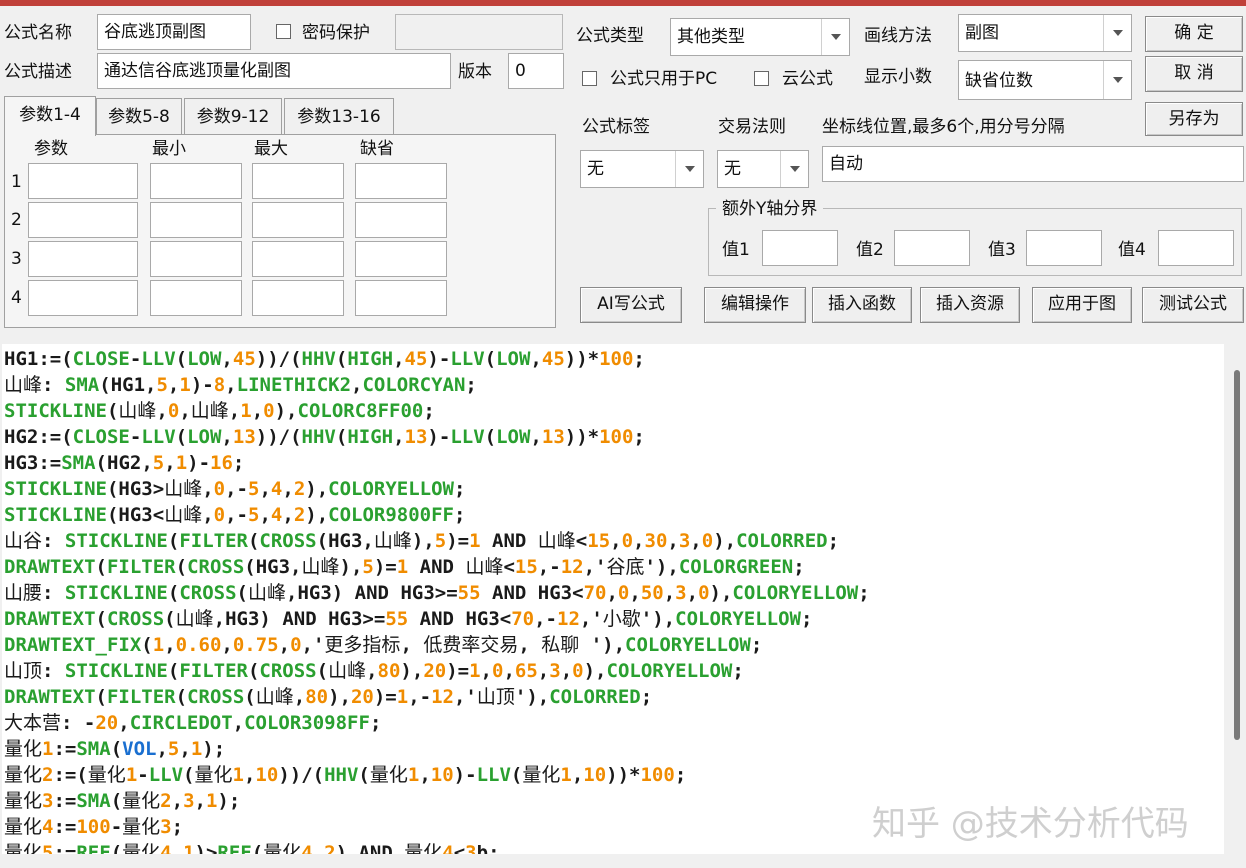  What do you see at coordinates (196, 181) in the screenshot?
I see `param-1-min-input` at bounding box center [196, 181].